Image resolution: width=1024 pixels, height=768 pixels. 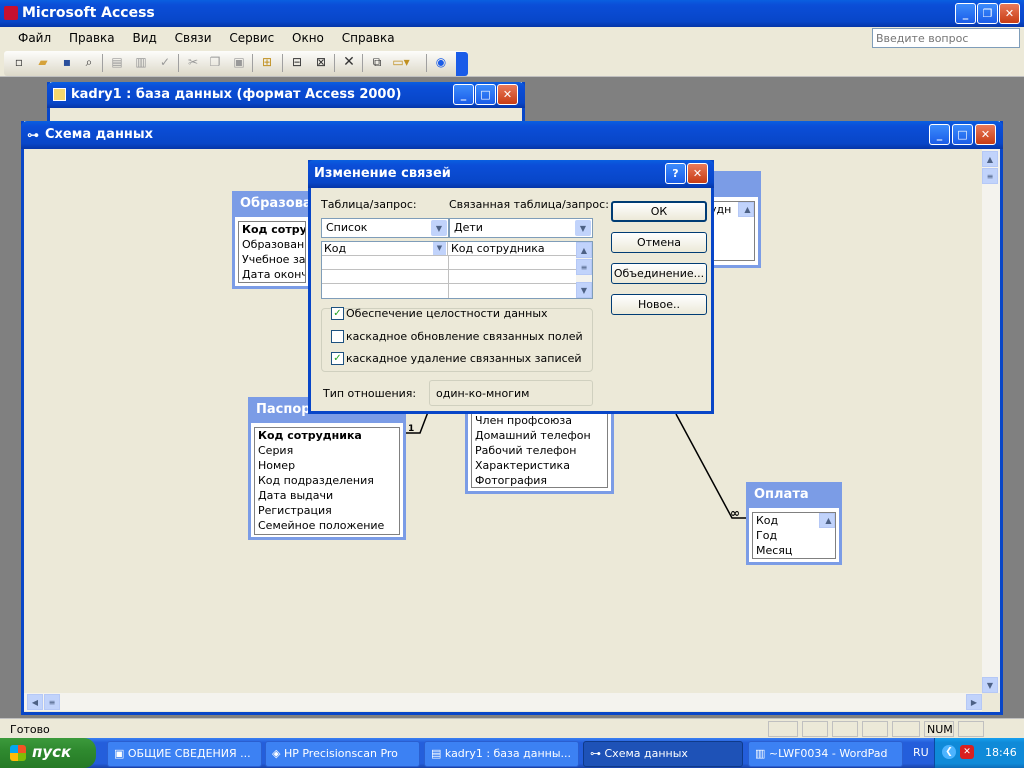 I want to click on taskbar-item: ◈ HP Precisionscan Pro, so click(x=342, y=754).